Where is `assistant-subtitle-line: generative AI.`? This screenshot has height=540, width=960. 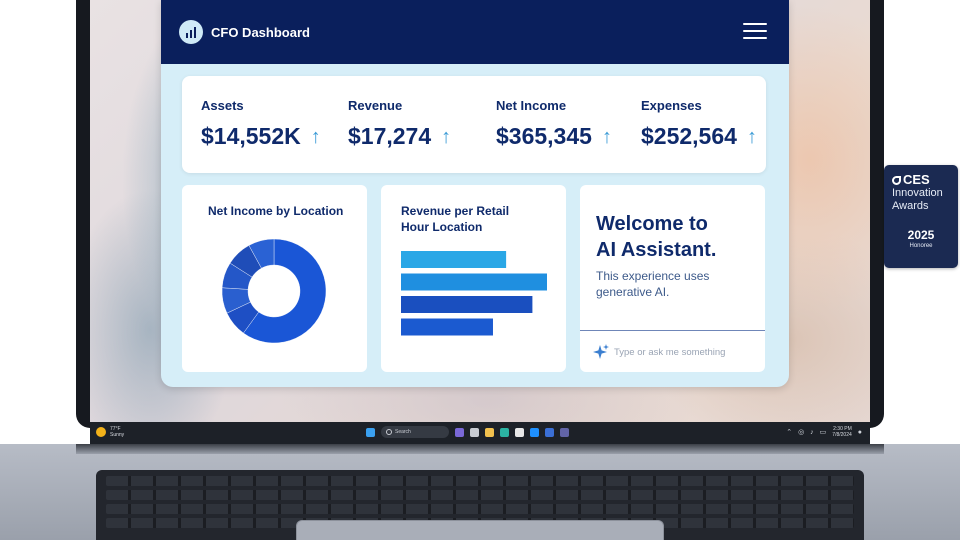
assistant-subtitle-line: generative AI. is located at coordinates (633, 292).